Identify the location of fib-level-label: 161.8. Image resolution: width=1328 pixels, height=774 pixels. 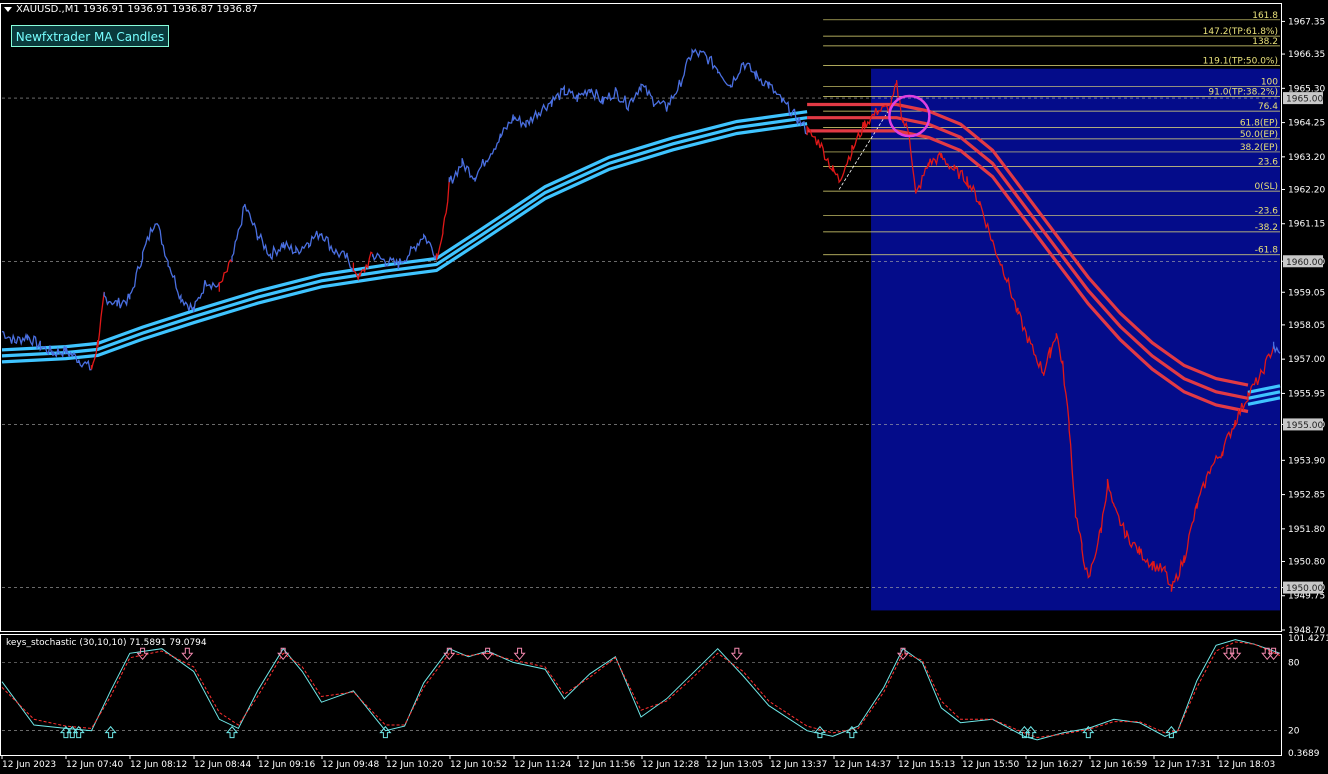
(1265, 16).